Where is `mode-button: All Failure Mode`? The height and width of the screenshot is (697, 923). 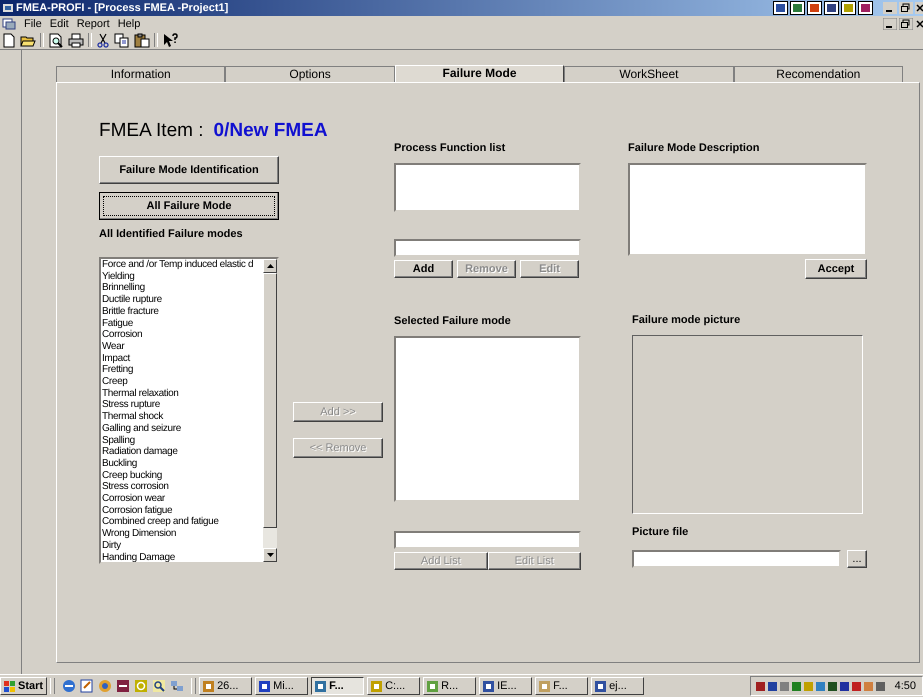 mode-button: All Failure Mode is located at coordinates (189, 206).